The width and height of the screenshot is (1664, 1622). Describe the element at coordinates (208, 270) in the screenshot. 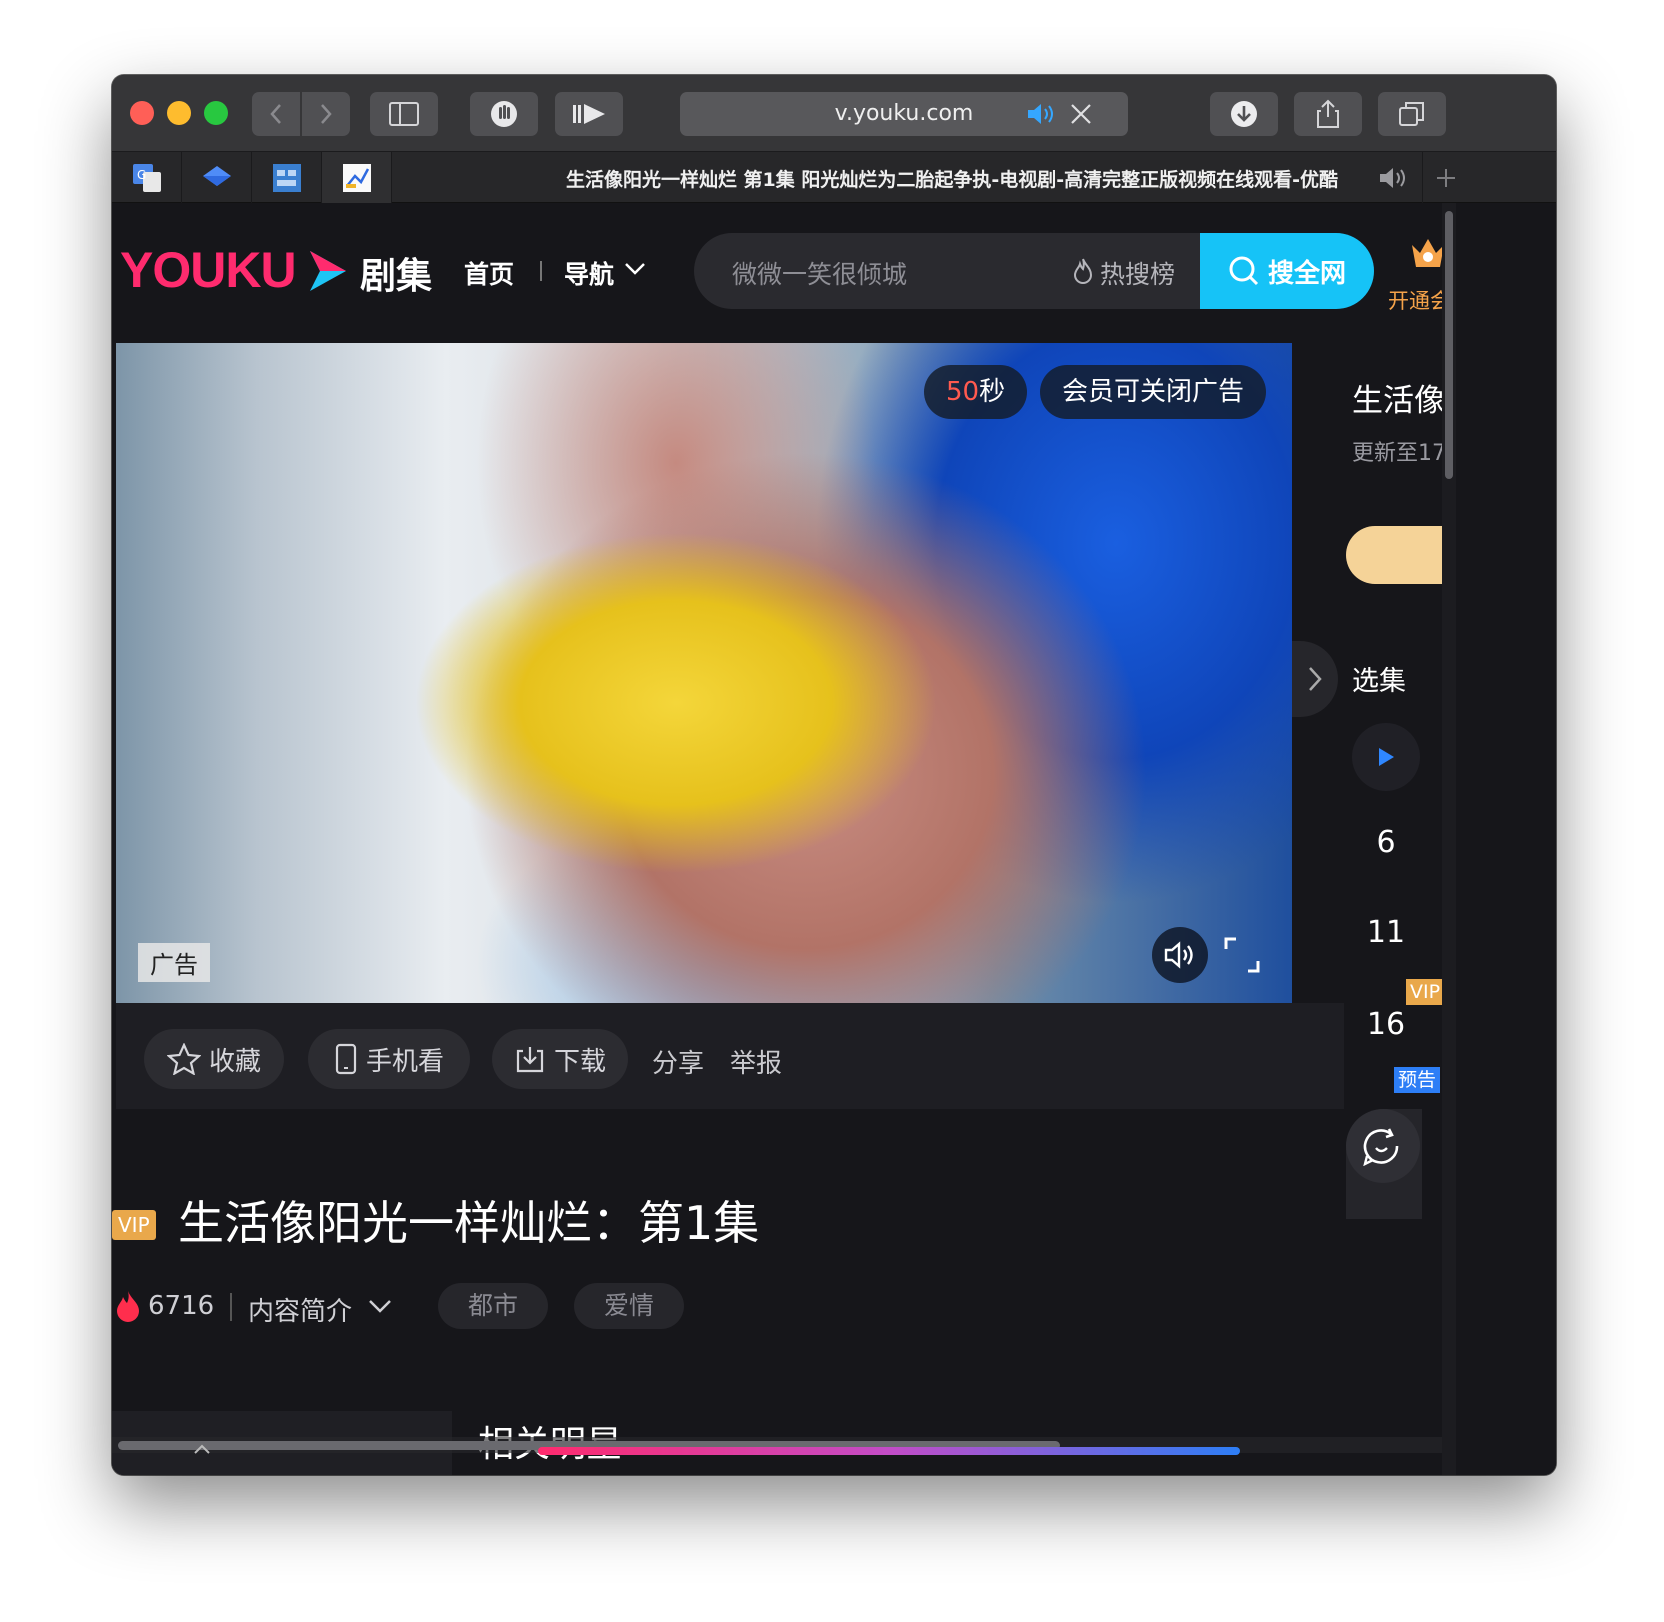

I see `youku-logo: YOUKU` at that location.